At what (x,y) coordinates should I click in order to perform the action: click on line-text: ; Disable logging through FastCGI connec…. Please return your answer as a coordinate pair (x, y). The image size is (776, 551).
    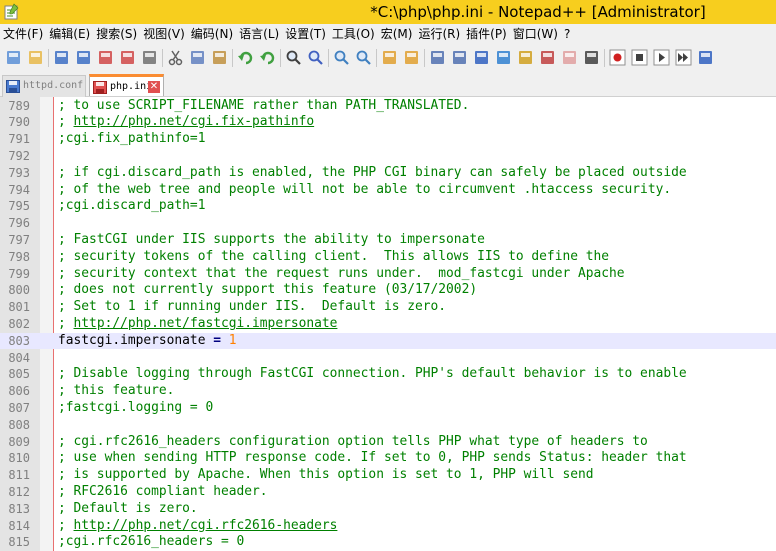
    Looking at the image, I should click on (372, 374).